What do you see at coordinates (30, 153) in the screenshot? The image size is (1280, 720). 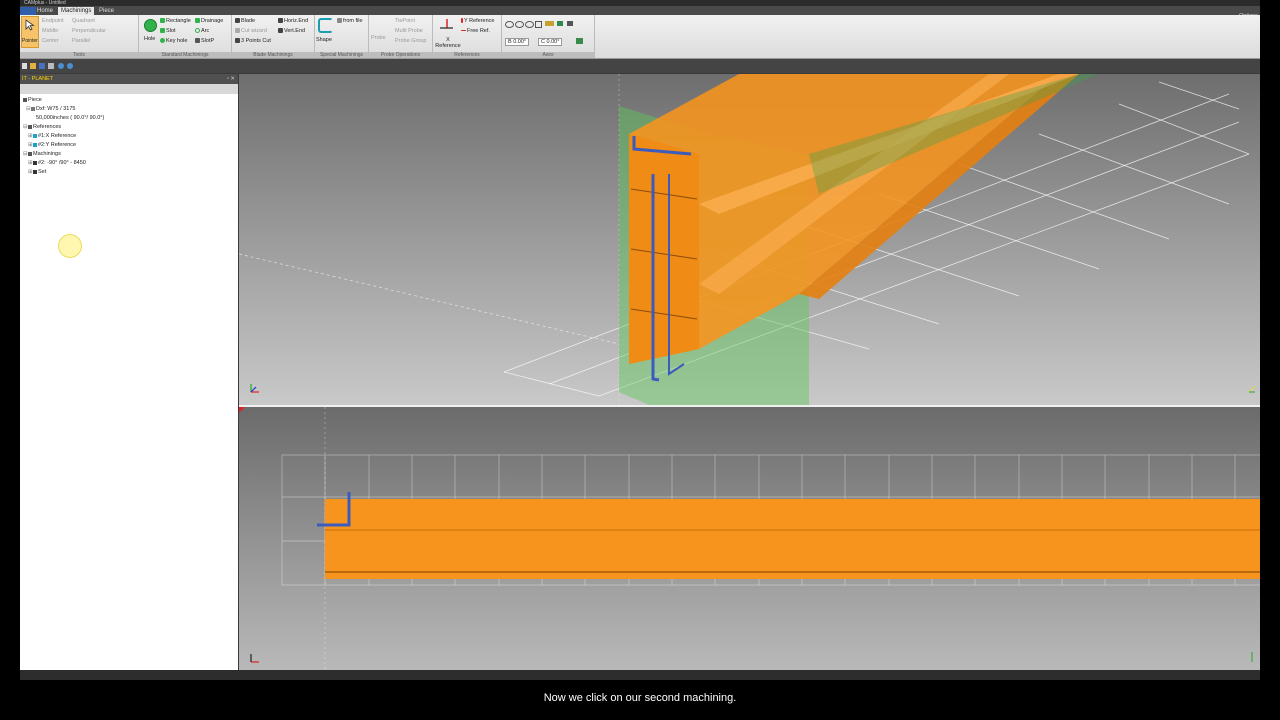 I see `machinings-icon` at bounding box center [30, 153].